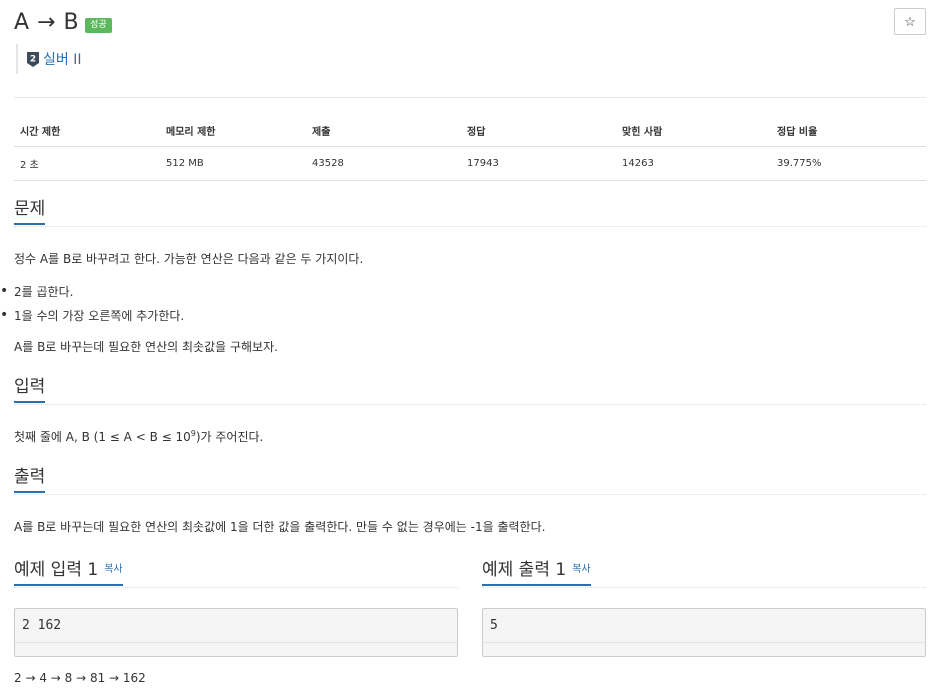 This screenshot has height=699, width=941. Describe the element at coordinates (693, 131) in the screenshot. I see `header-solvers: 맞힌 사람` at that location.